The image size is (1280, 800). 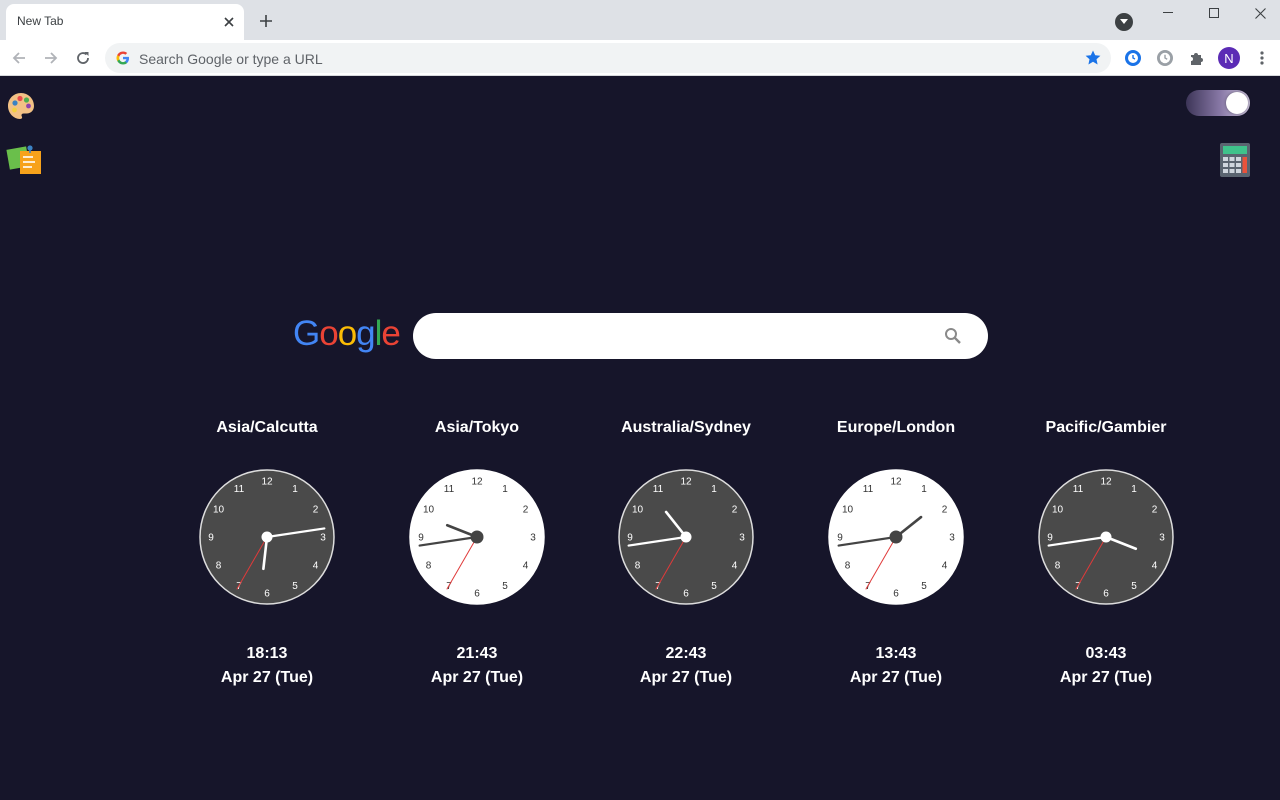 What do you see at coordinates (229, 22) in the screenshot?
I see `close-tab-icon` at bounding box center [229, 22].